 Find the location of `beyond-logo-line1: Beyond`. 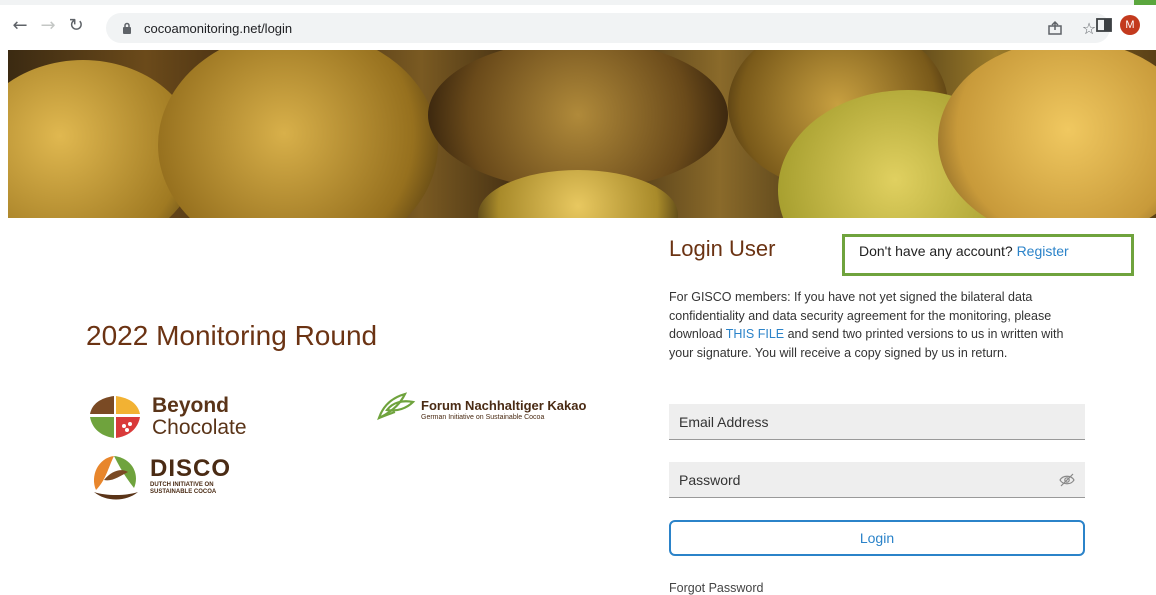

beyond-logo-line1: Beyond is located at coordinates (191, 405).